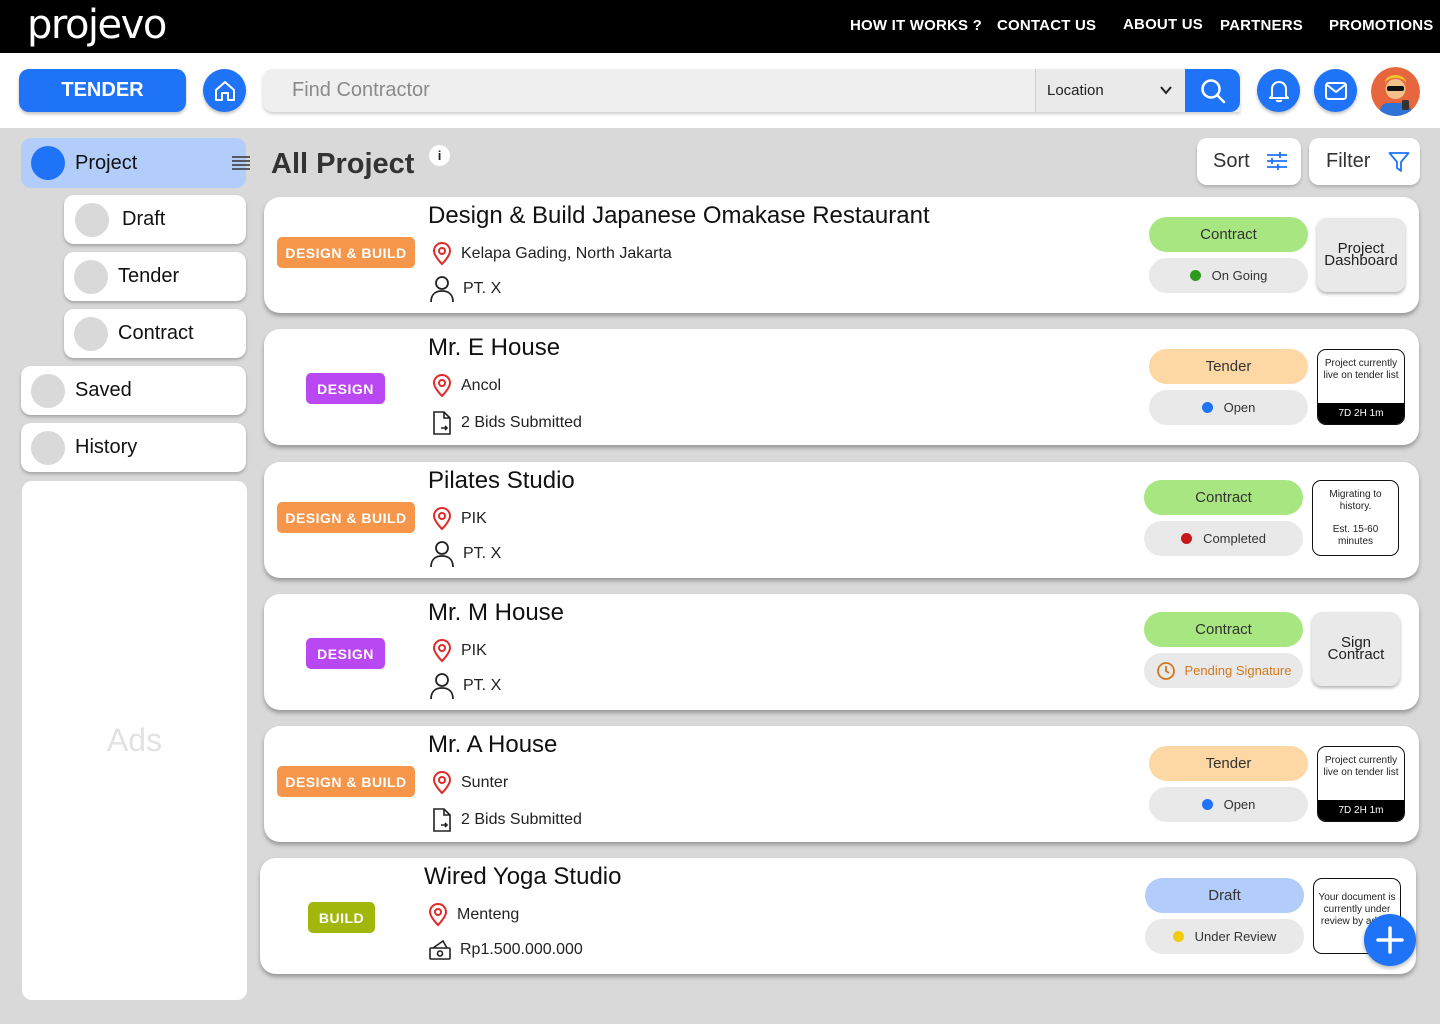 The image size is (1440, 1024). I want to click on sidebar-subitem-tender: Tender, so click(155, 276).